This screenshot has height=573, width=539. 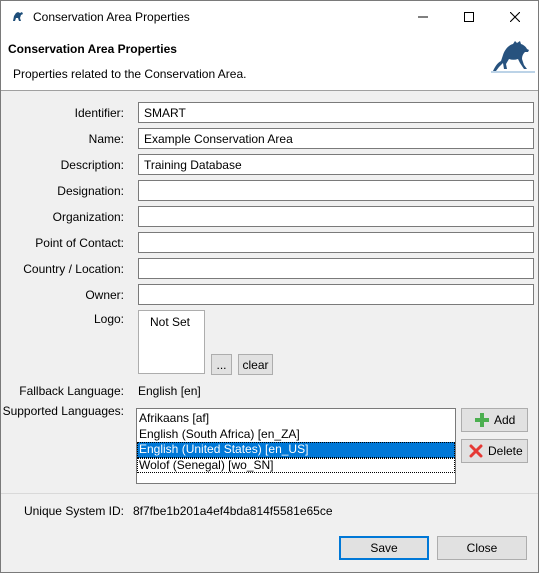 What do you see at coordinates (108, 319) in the screenshot?
I see `logo-label: Logo:` at bounding box center [108, 319].